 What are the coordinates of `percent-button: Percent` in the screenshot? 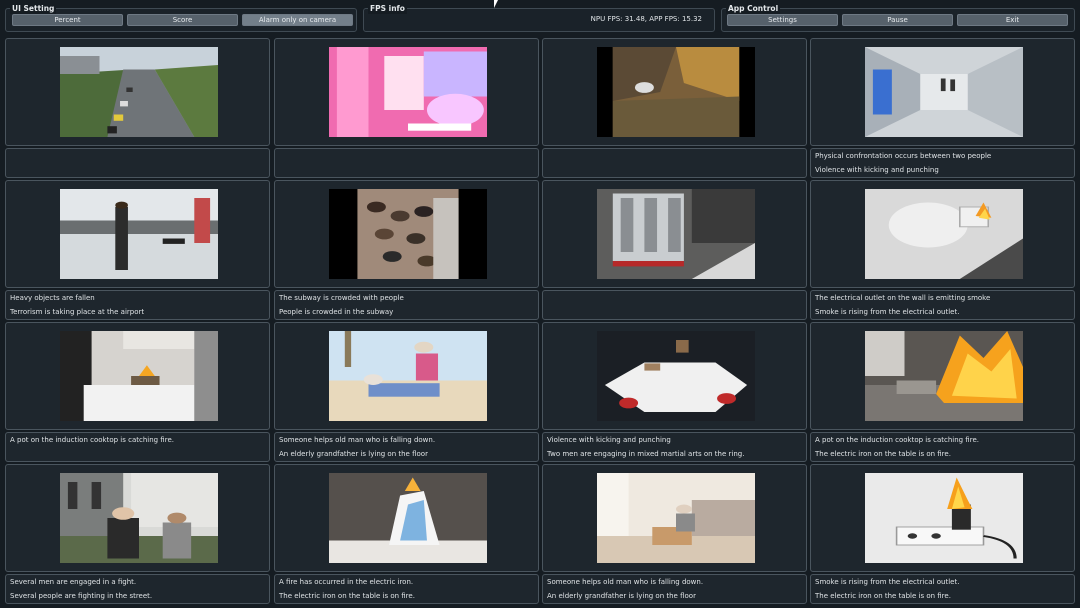 It's located at (67, 20).